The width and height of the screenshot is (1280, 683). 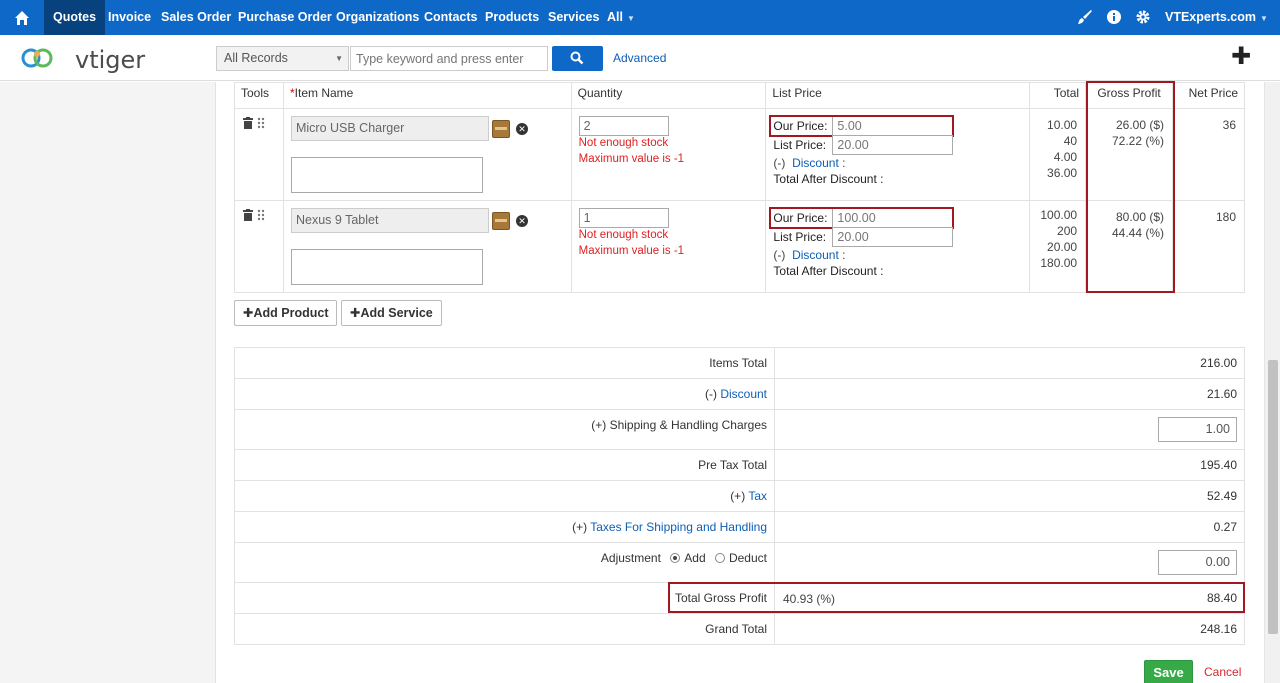 What do you see at coordinates (573, 17) in the screenshot?
I see `nav-services: Services` at bounding box center [573, 17].